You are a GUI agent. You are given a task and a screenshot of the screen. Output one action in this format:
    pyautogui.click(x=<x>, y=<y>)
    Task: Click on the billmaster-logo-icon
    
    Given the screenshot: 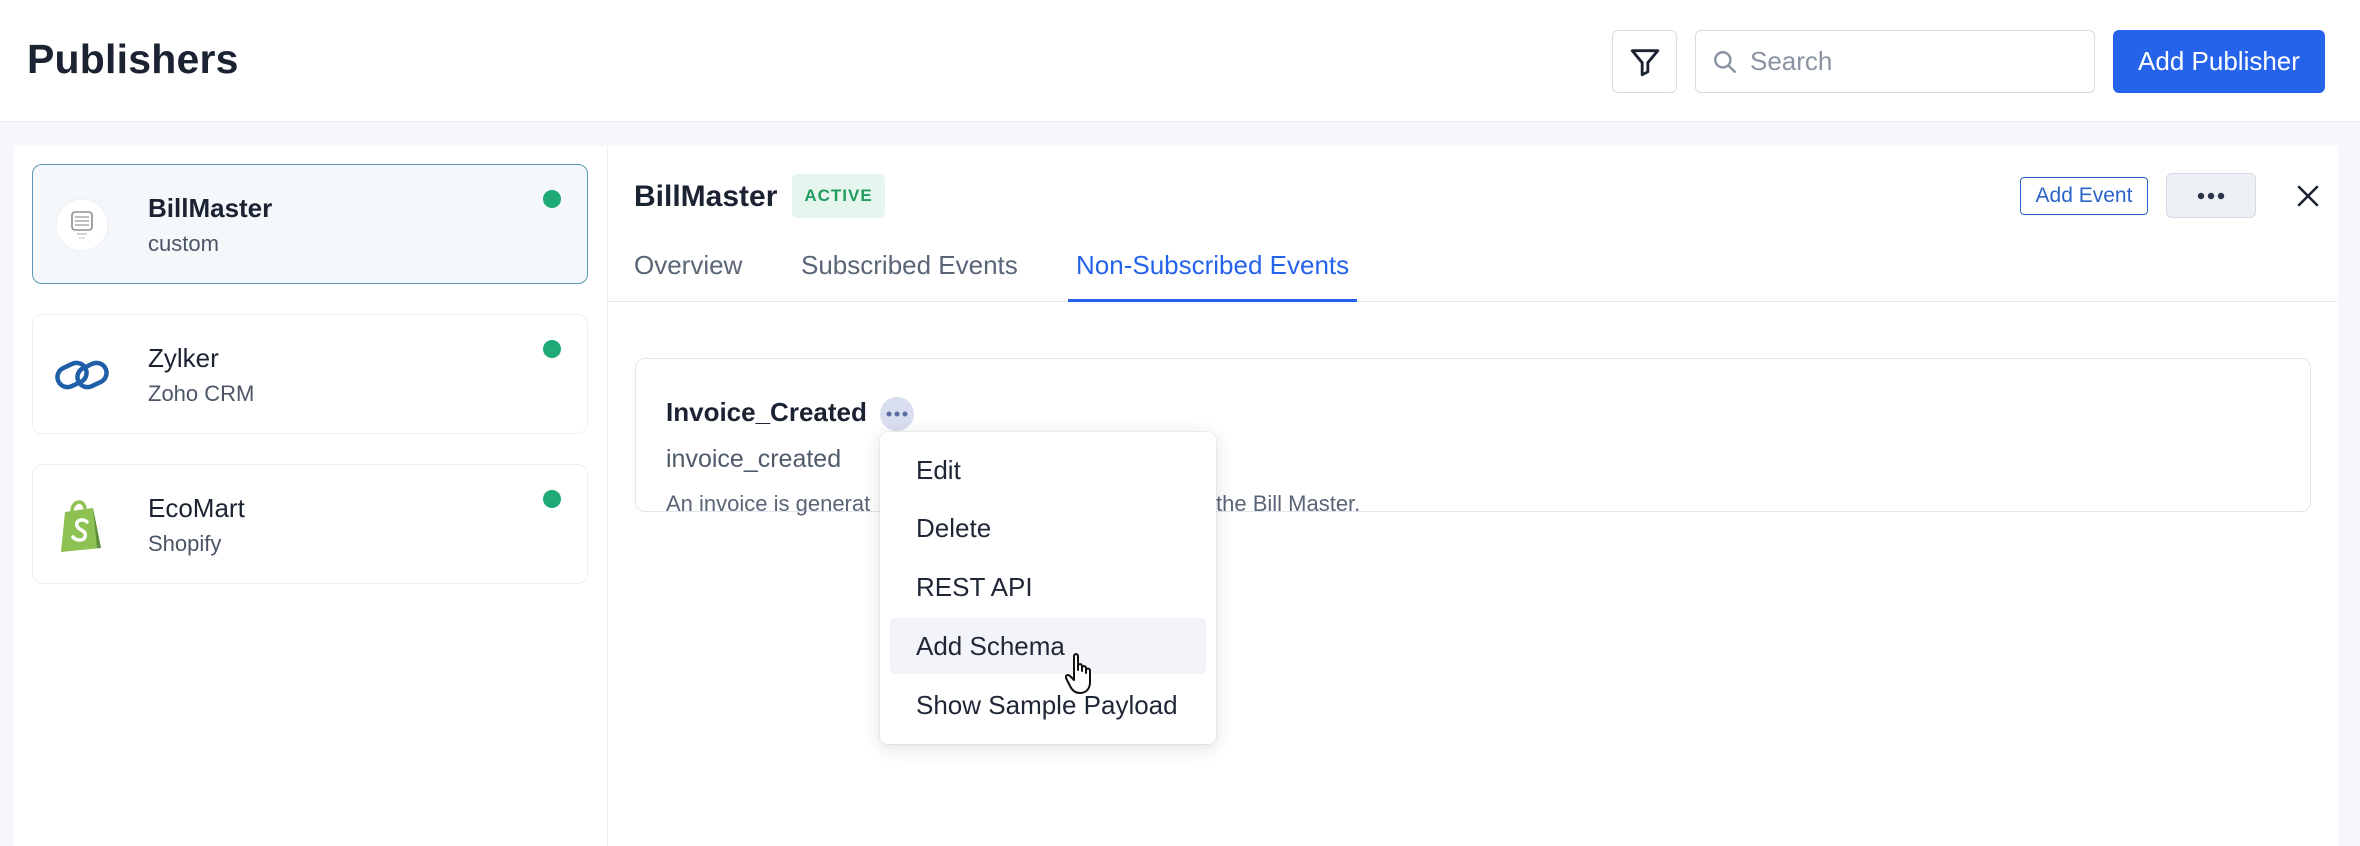 What is the action you would take?
    pyautogui.click(x=82, y=225)
    